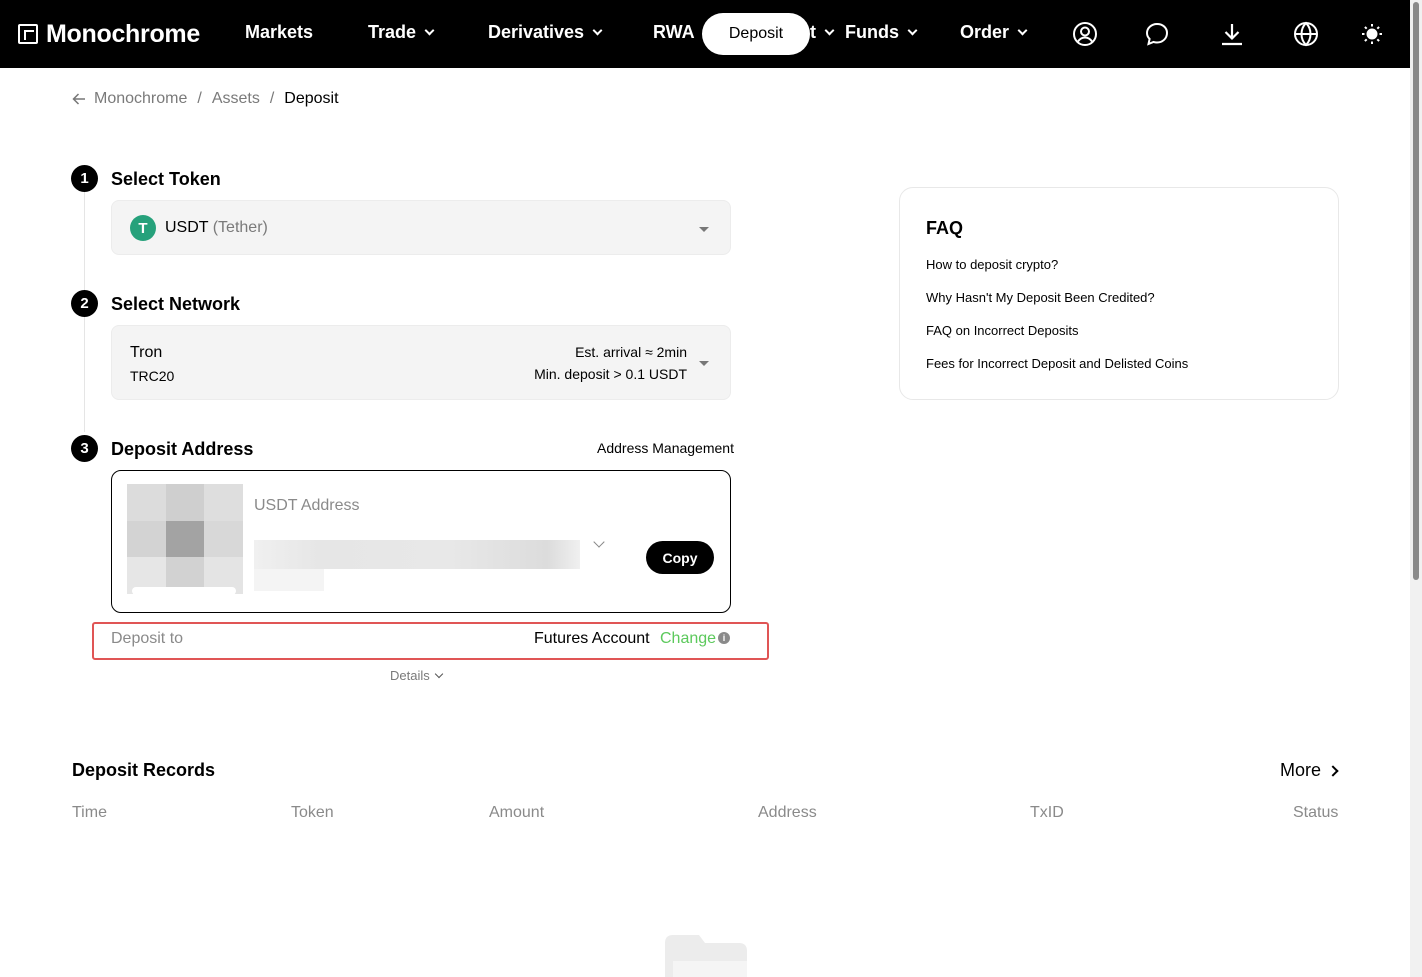 Image resolution: width=1422 pixels, height=977 pixels. What do you see at coordinates (872, 32) in the screenshot?
I see `nav-funds-label: Funds` at bounding box center [872, 32].